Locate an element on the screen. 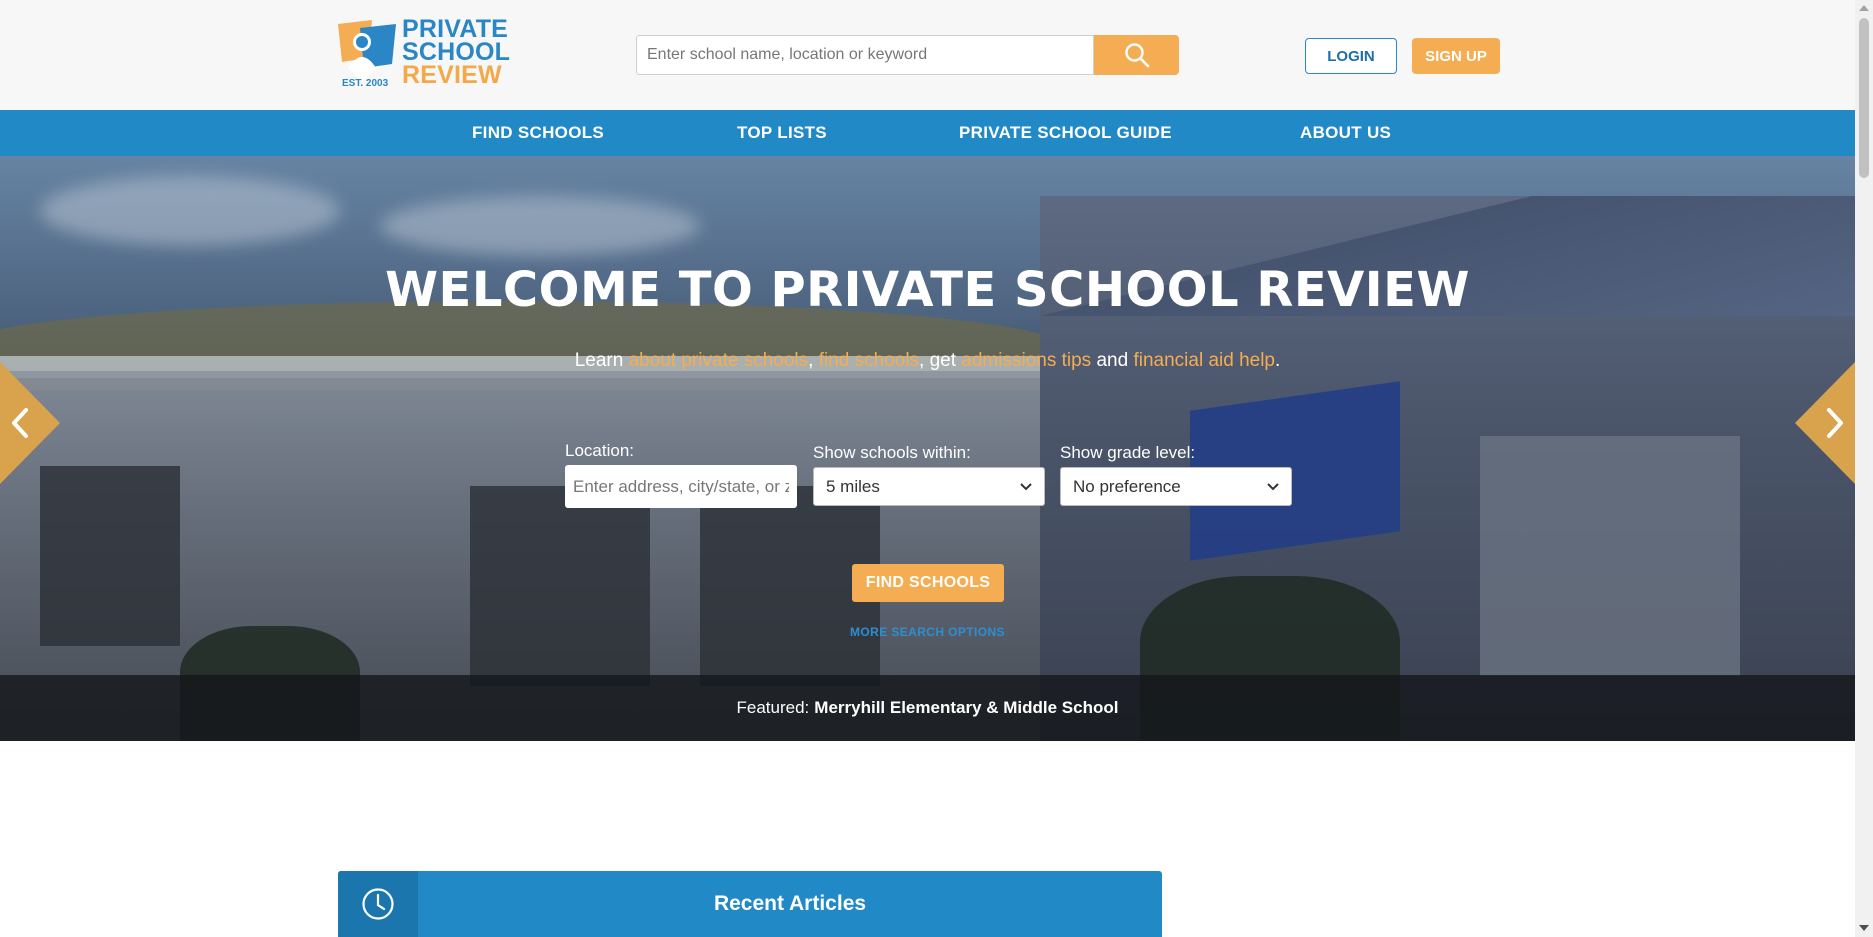 This screenshot has width=1873, height=937. location-input is located at coordinates (681, 486).